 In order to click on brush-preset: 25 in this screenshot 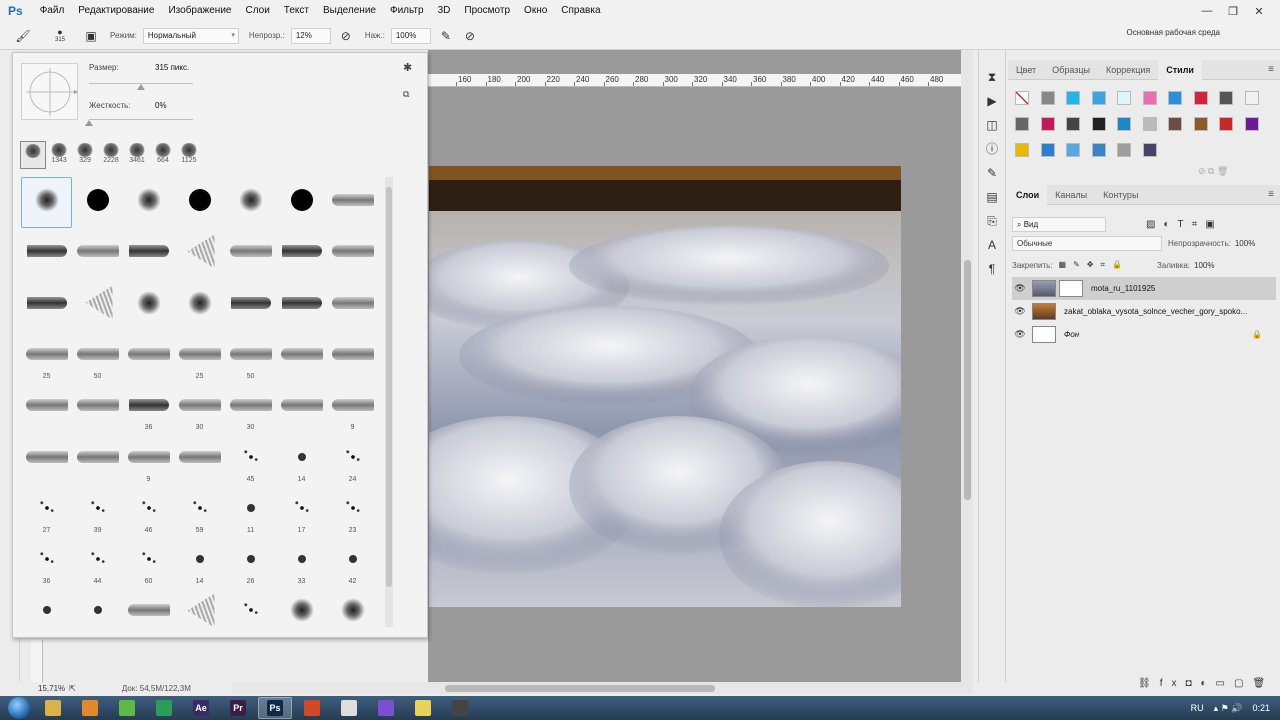, I will do `click(46, 356)`.